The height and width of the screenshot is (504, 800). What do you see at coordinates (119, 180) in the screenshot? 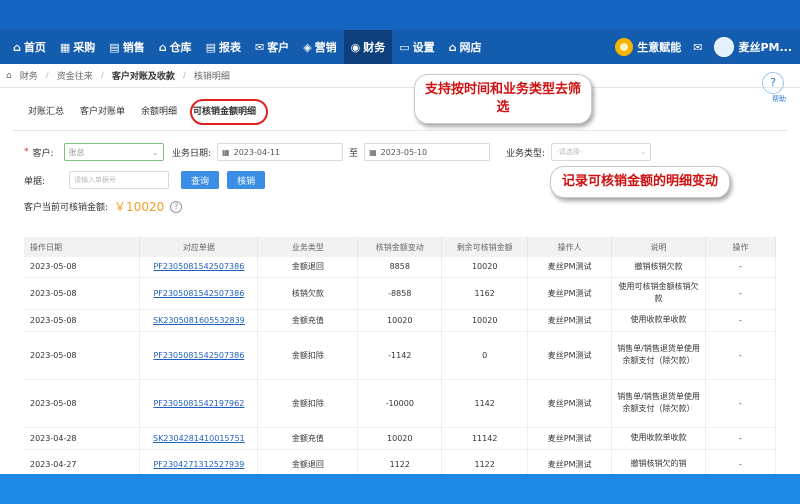
I see `doc-input: 请输入单据号` at bounding box center [119, 180].